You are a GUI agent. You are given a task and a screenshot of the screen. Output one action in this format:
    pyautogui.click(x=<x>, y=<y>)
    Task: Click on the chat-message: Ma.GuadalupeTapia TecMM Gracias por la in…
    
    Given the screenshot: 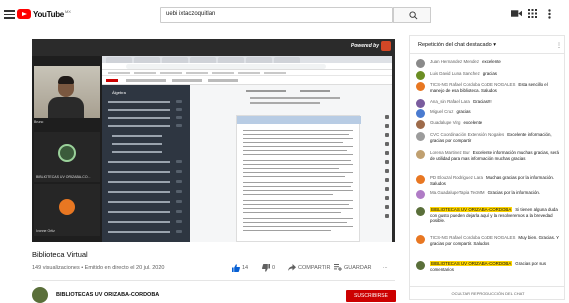 What is the action you would take?
    pyautogui.click(x=489, y=194)
    